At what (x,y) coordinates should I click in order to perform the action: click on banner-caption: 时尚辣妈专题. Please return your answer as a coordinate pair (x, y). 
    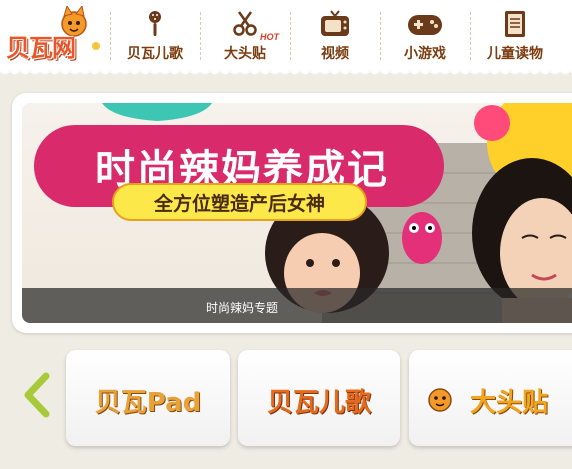
    Looking at the image, I should click on (242, 307).